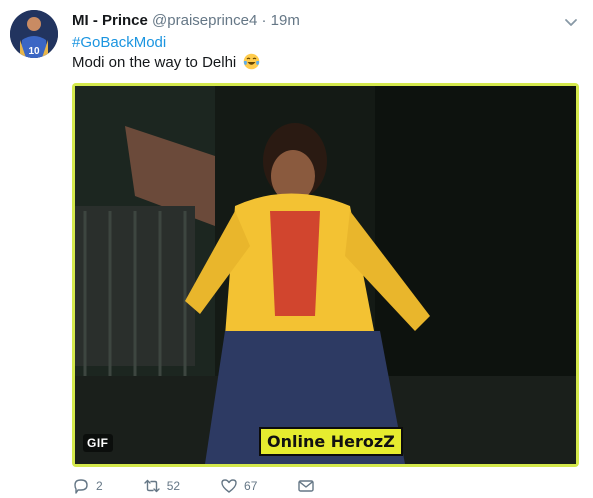 Image resolution: width=593 pixels, height=498 pixels. I want to click on reply-button: 2, so click(87, 486).